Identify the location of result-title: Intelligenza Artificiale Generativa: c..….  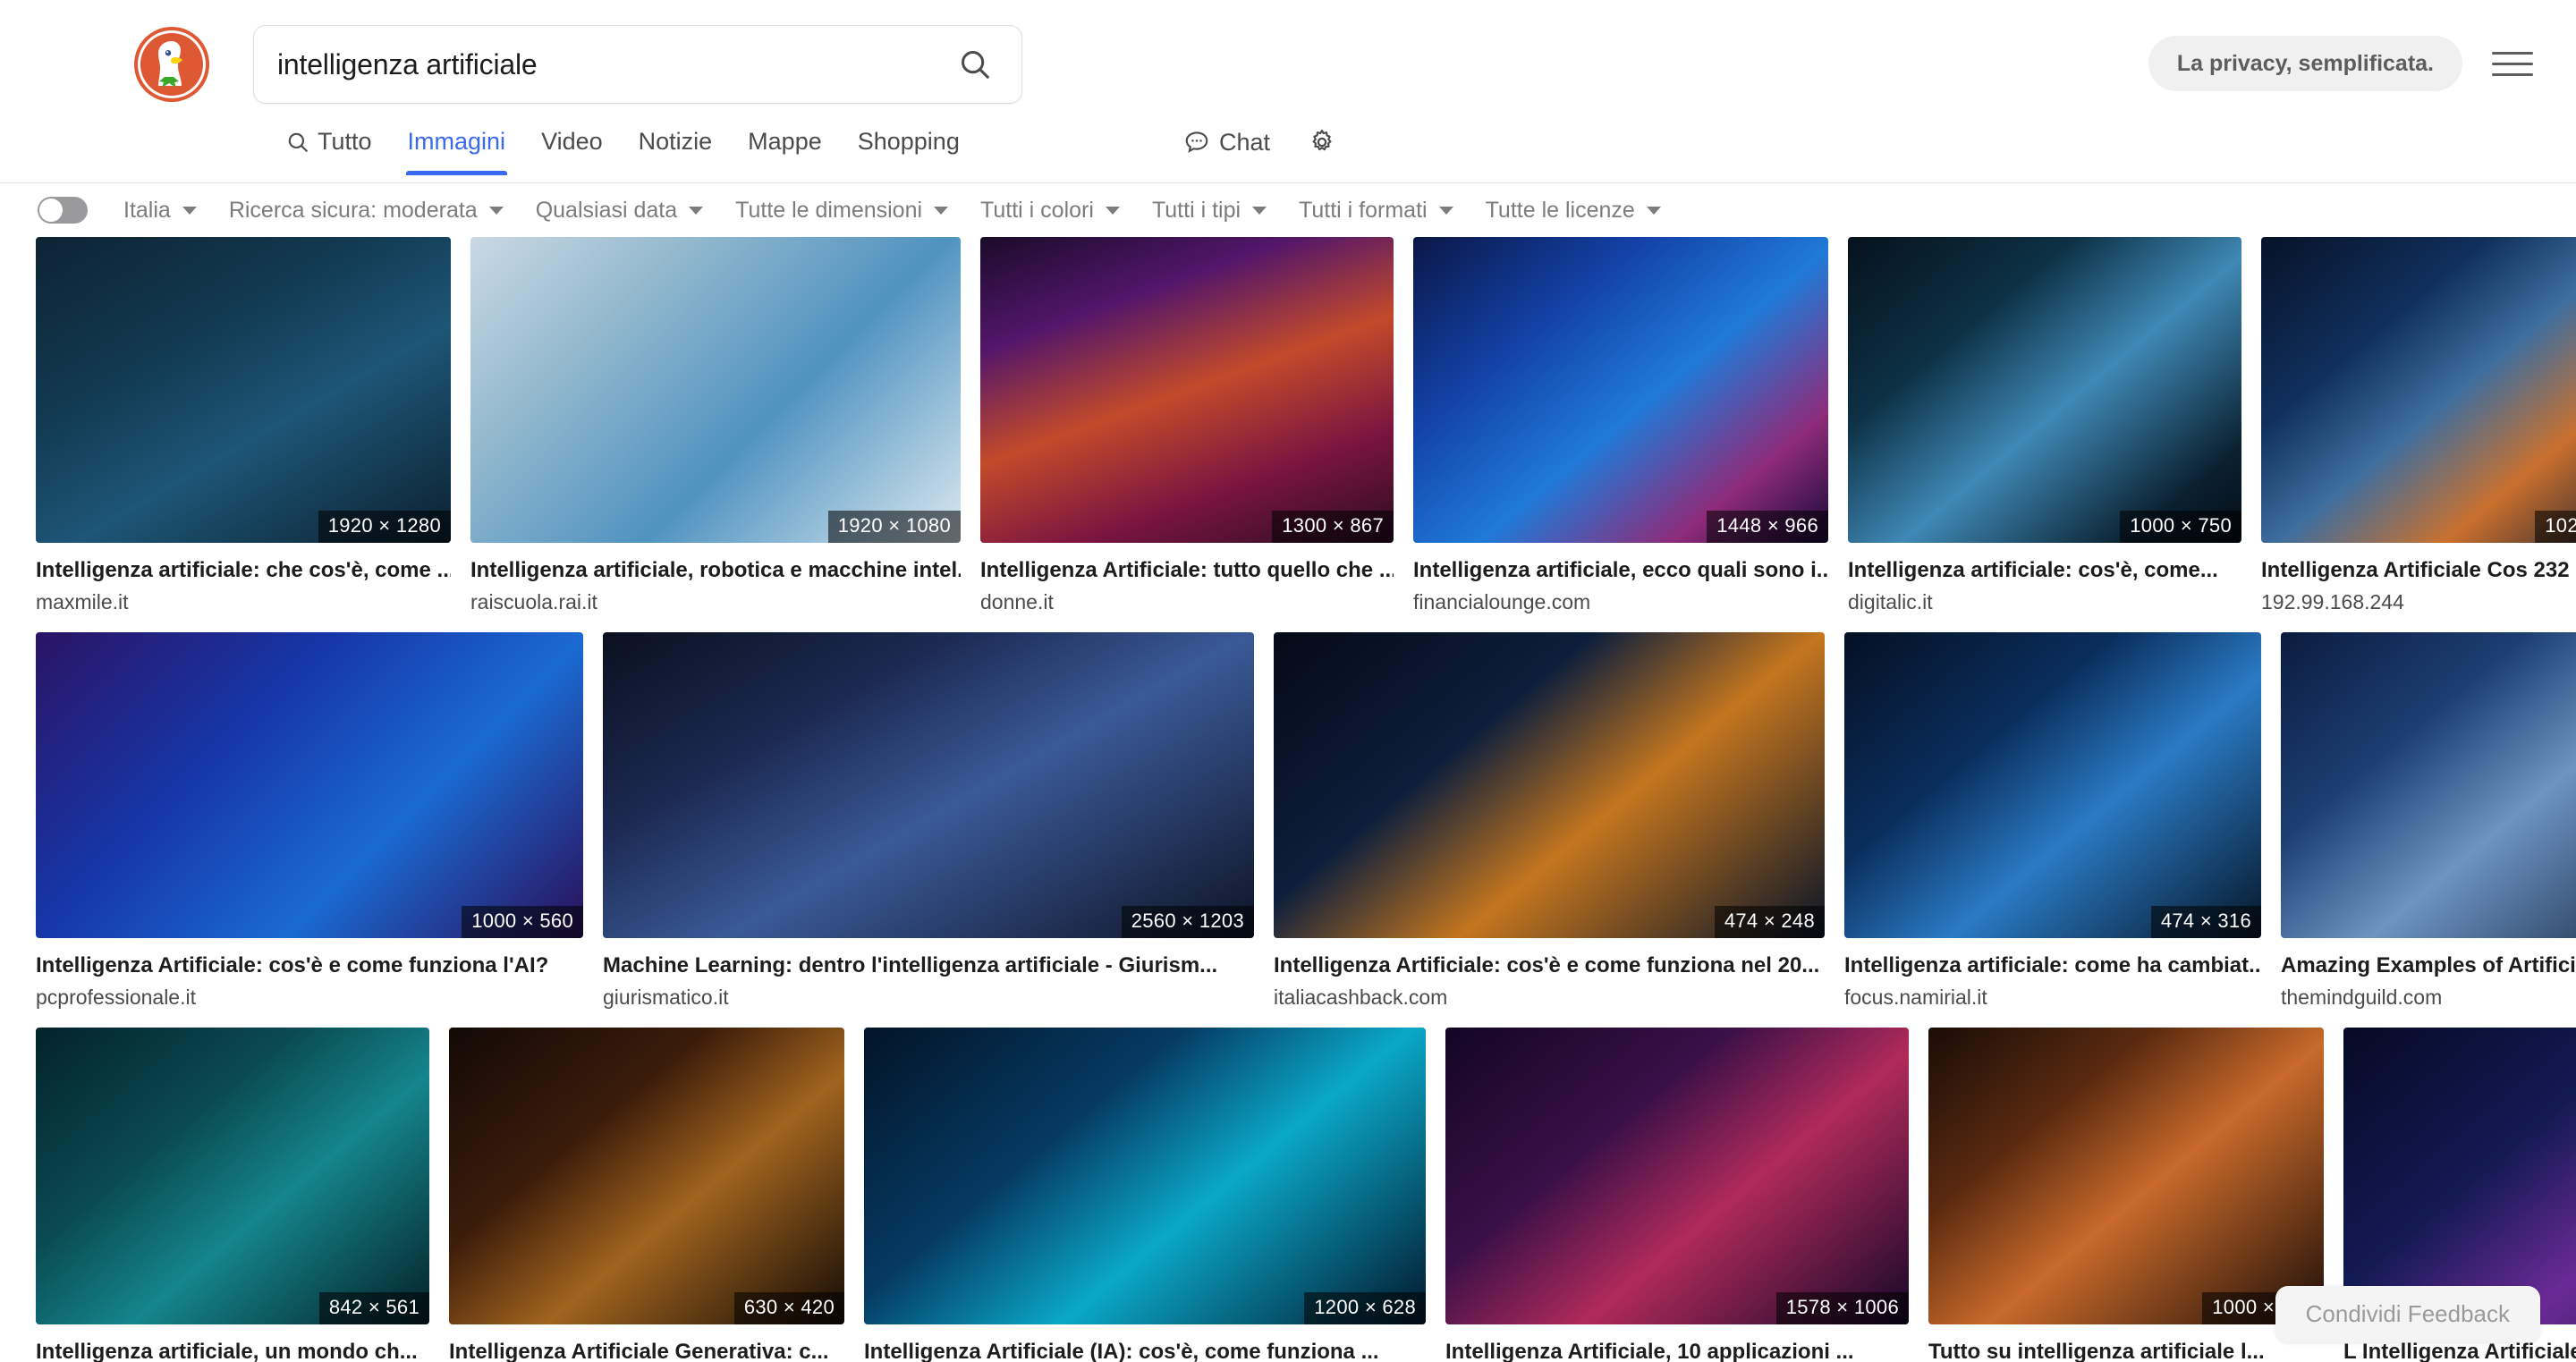
(646, 1350).